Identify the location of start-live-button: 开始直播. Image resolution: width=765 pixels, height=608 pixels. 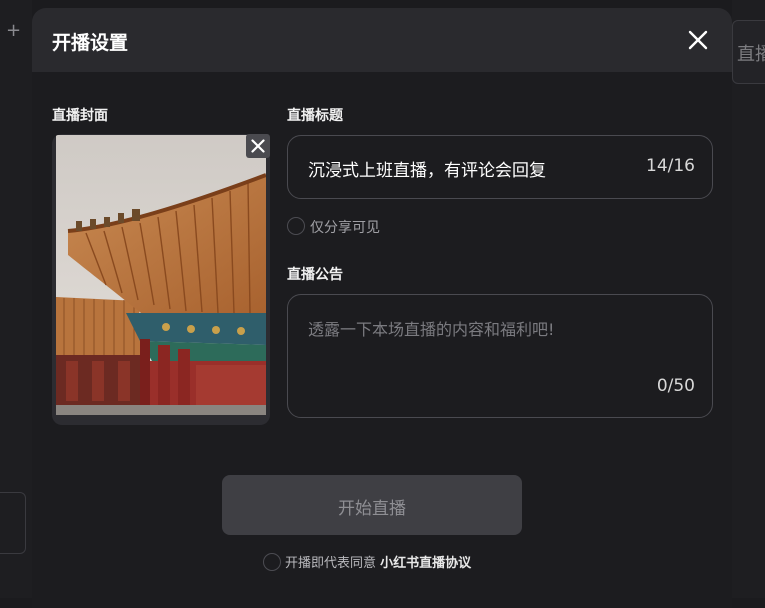
(372, 505).